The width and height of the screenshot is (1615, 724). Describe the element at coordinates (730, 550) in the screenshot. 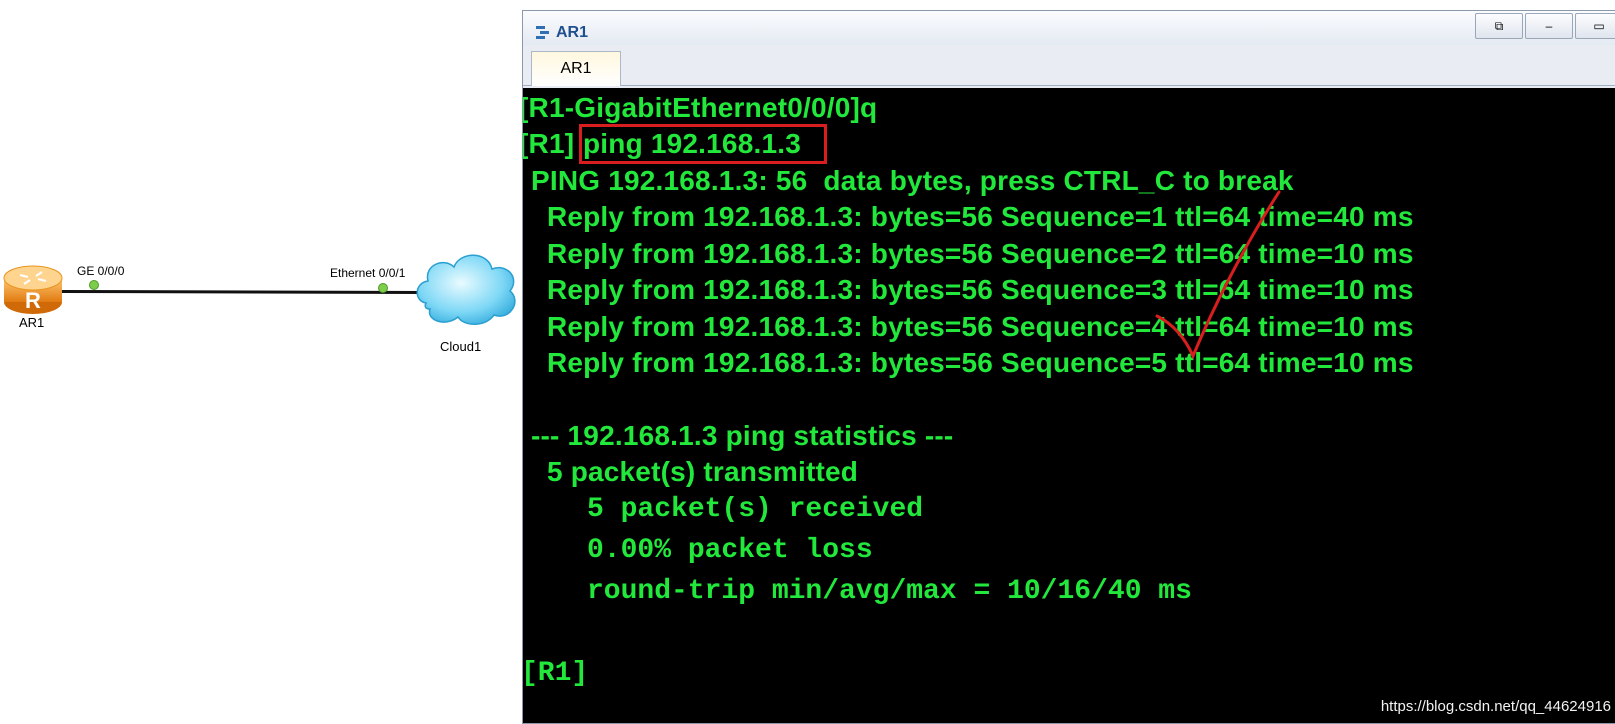

I see `terminal-line: 0.00% packet loss` at that location.